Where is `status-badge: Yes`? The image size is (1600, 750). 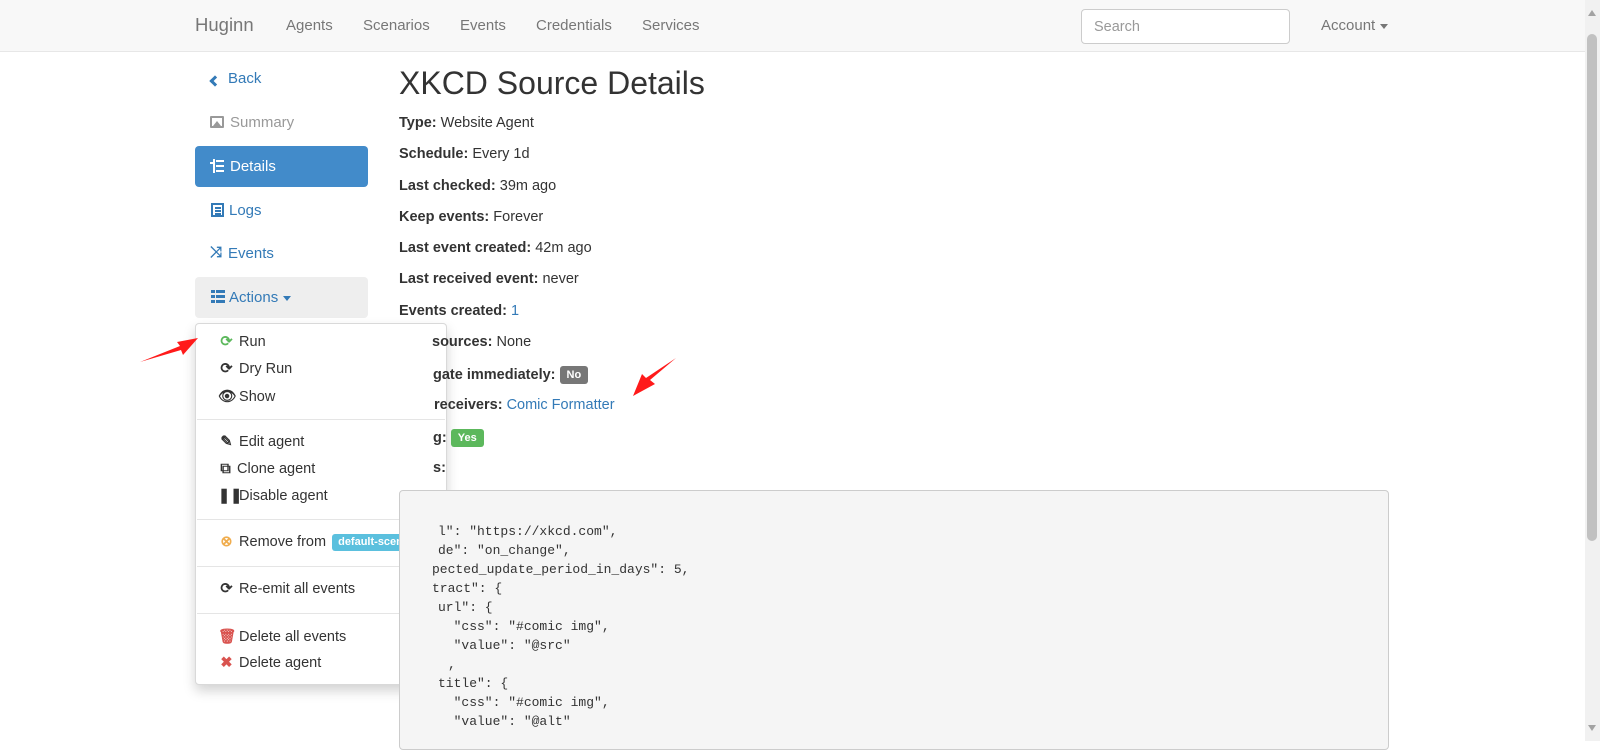
status-badge: Yes is located at coordinates (467, 438).